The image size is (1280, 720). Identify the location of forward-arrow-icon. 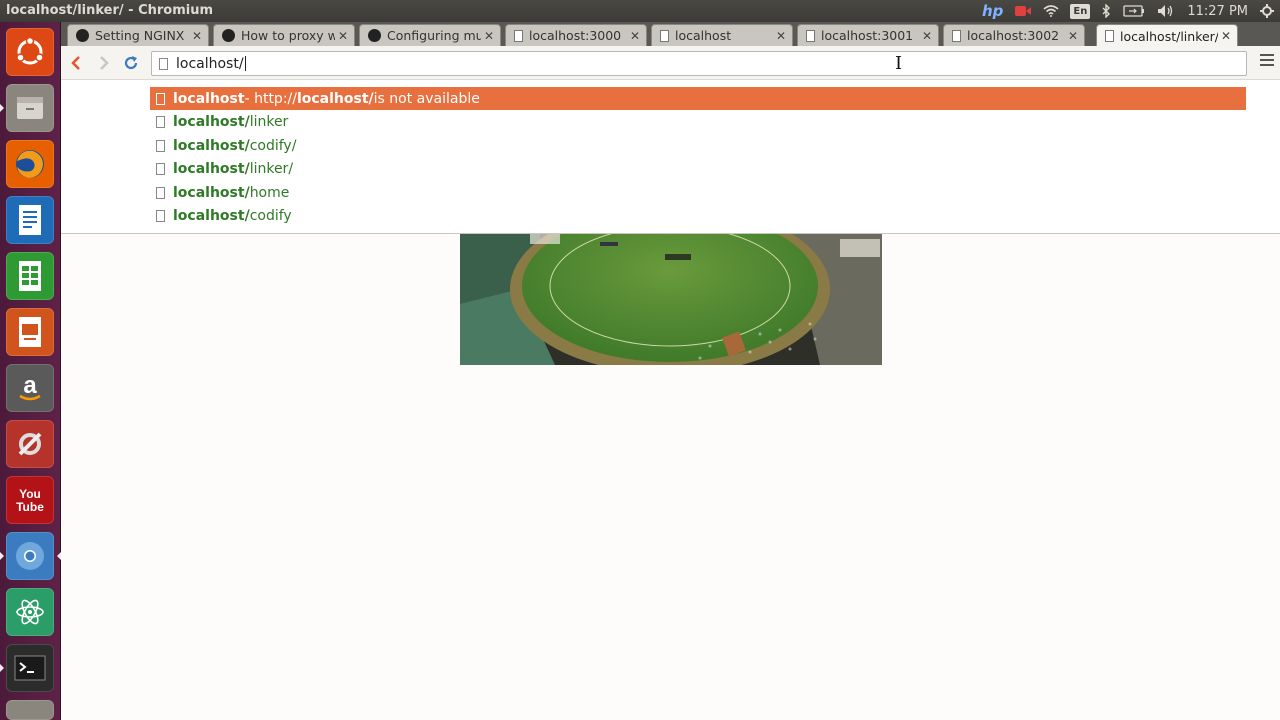
(104, 63).